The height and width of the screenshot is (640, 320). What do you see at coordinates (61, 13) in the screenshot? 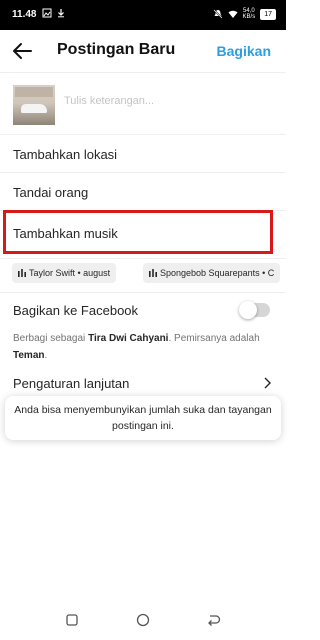
I see `download-notification-icon` at bounding box center [61, 13].